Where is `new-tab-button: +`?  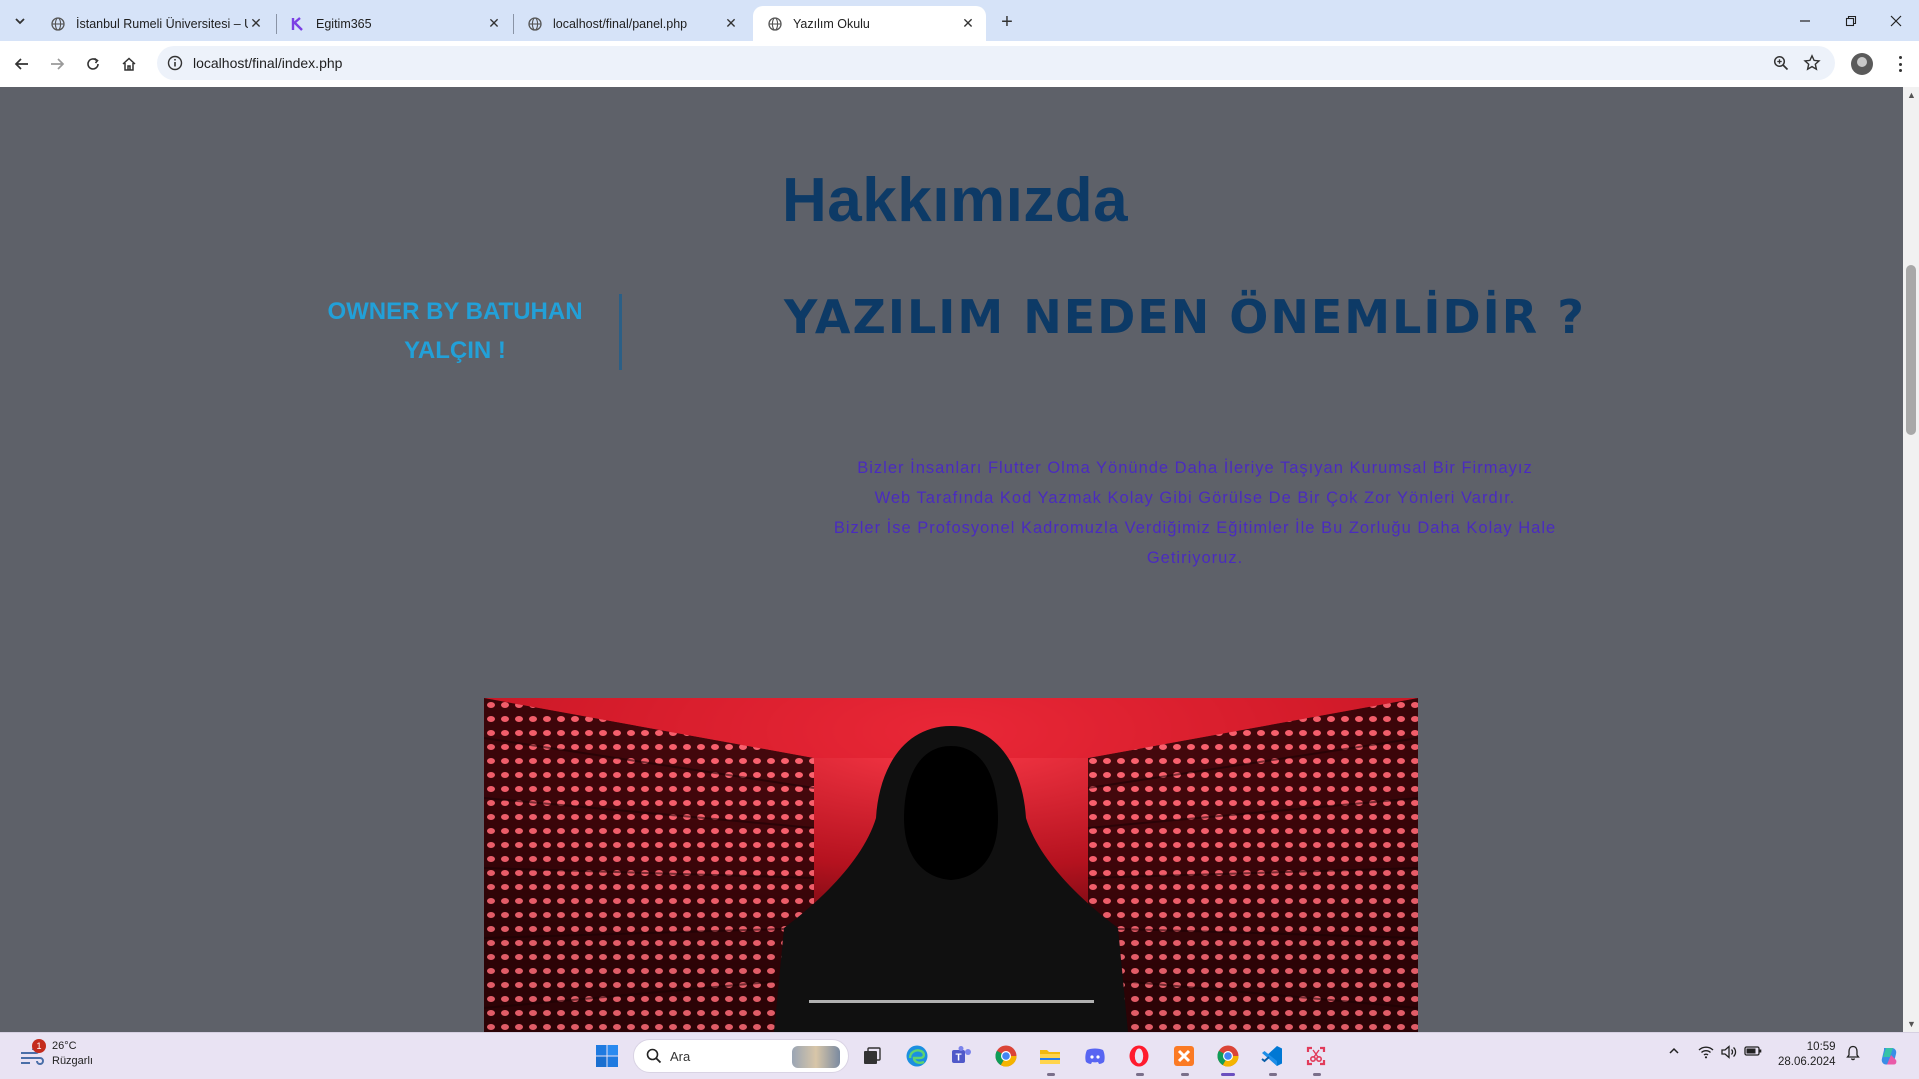 new-tab-button: + is located at coordinates (1007, 22).